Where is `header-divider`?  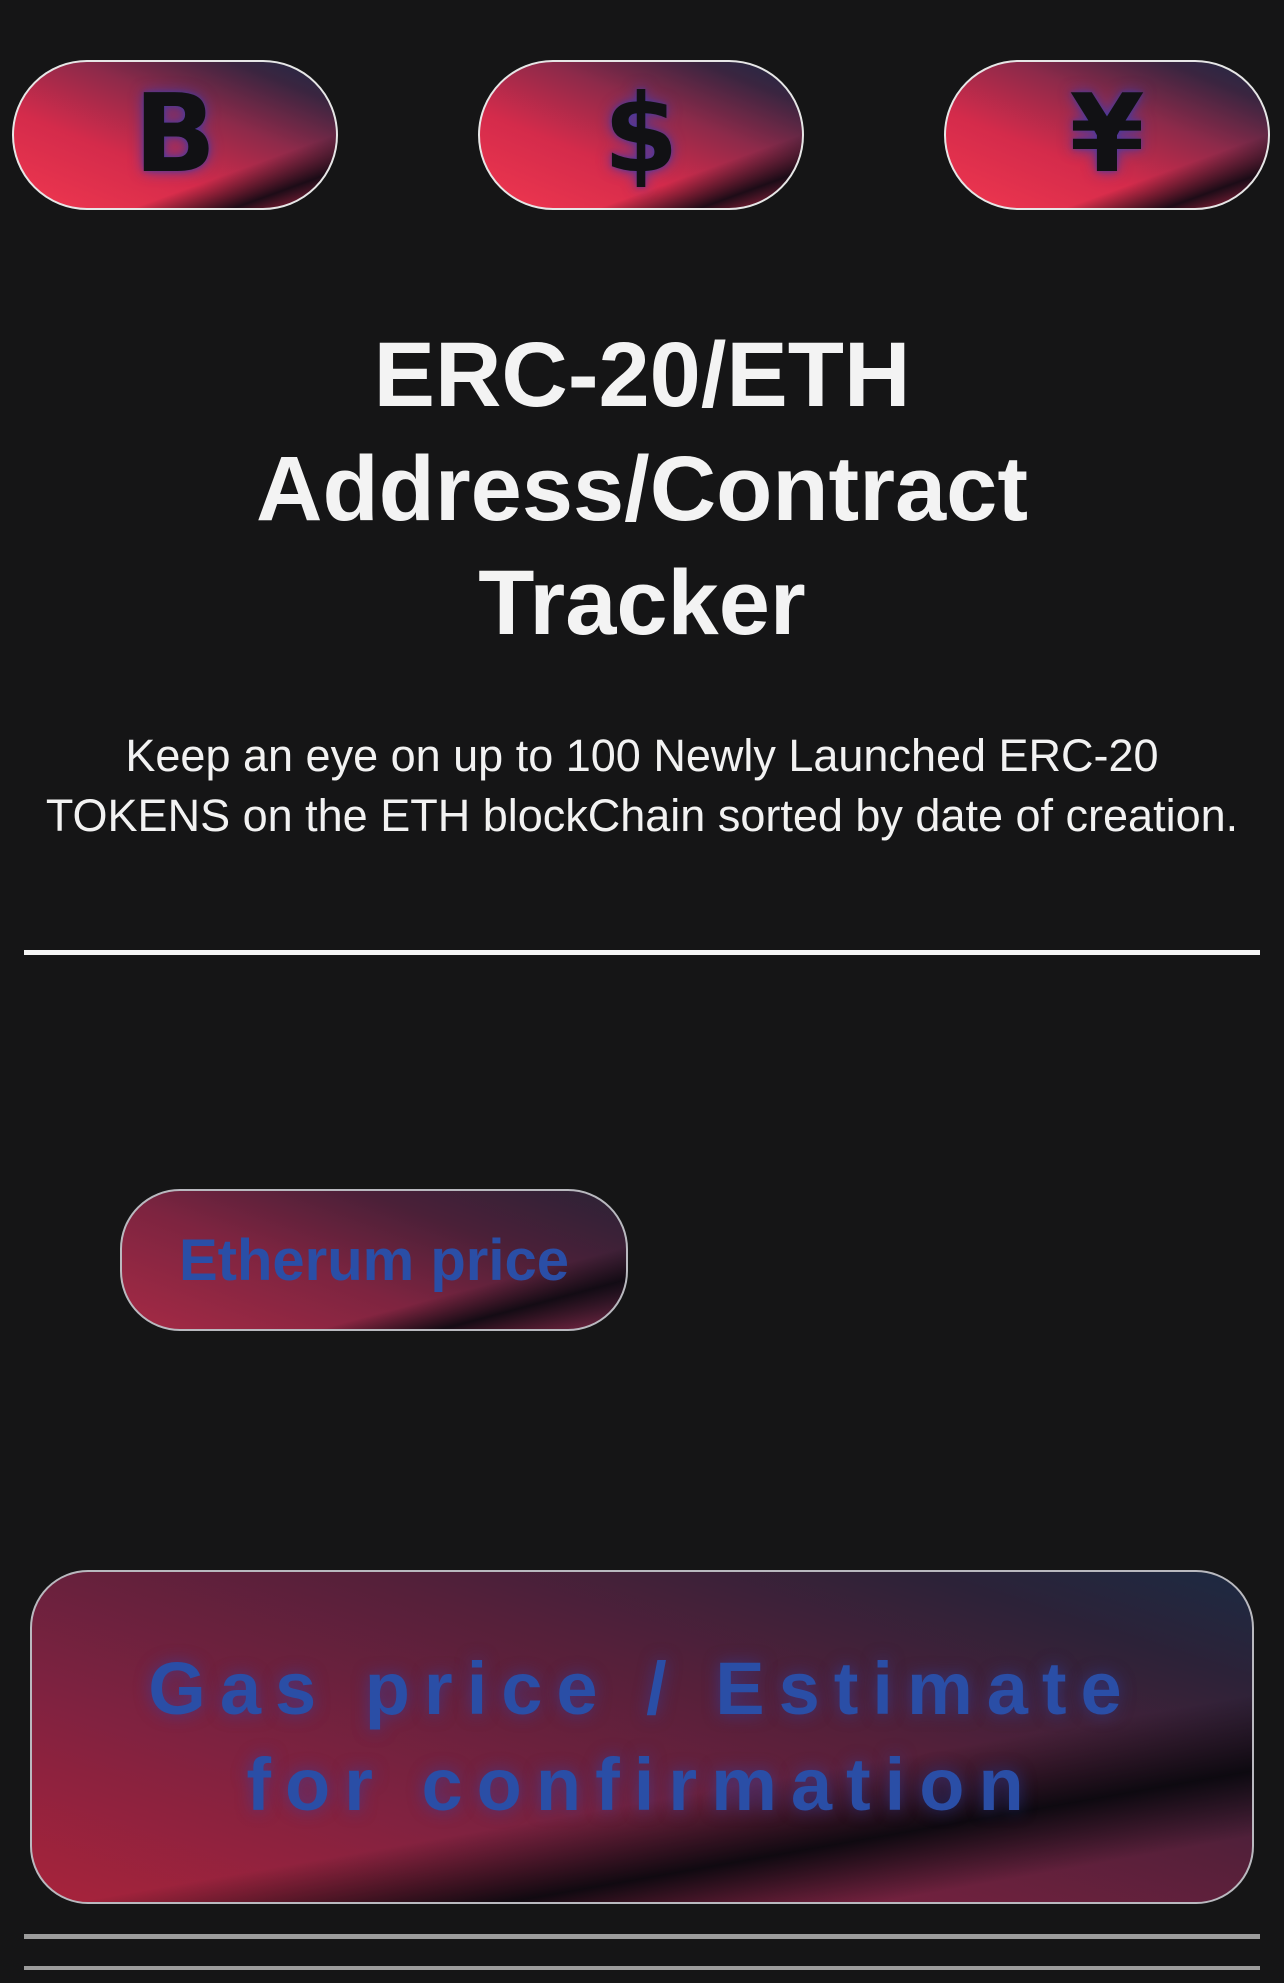
header-divider is located at coordinates (642, 952).